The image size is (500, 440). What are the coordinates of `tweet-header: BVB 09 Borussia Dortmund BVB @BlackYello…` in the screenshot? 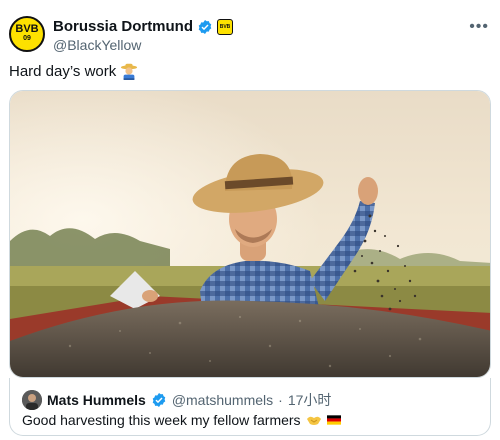 It's located at (250, 34).